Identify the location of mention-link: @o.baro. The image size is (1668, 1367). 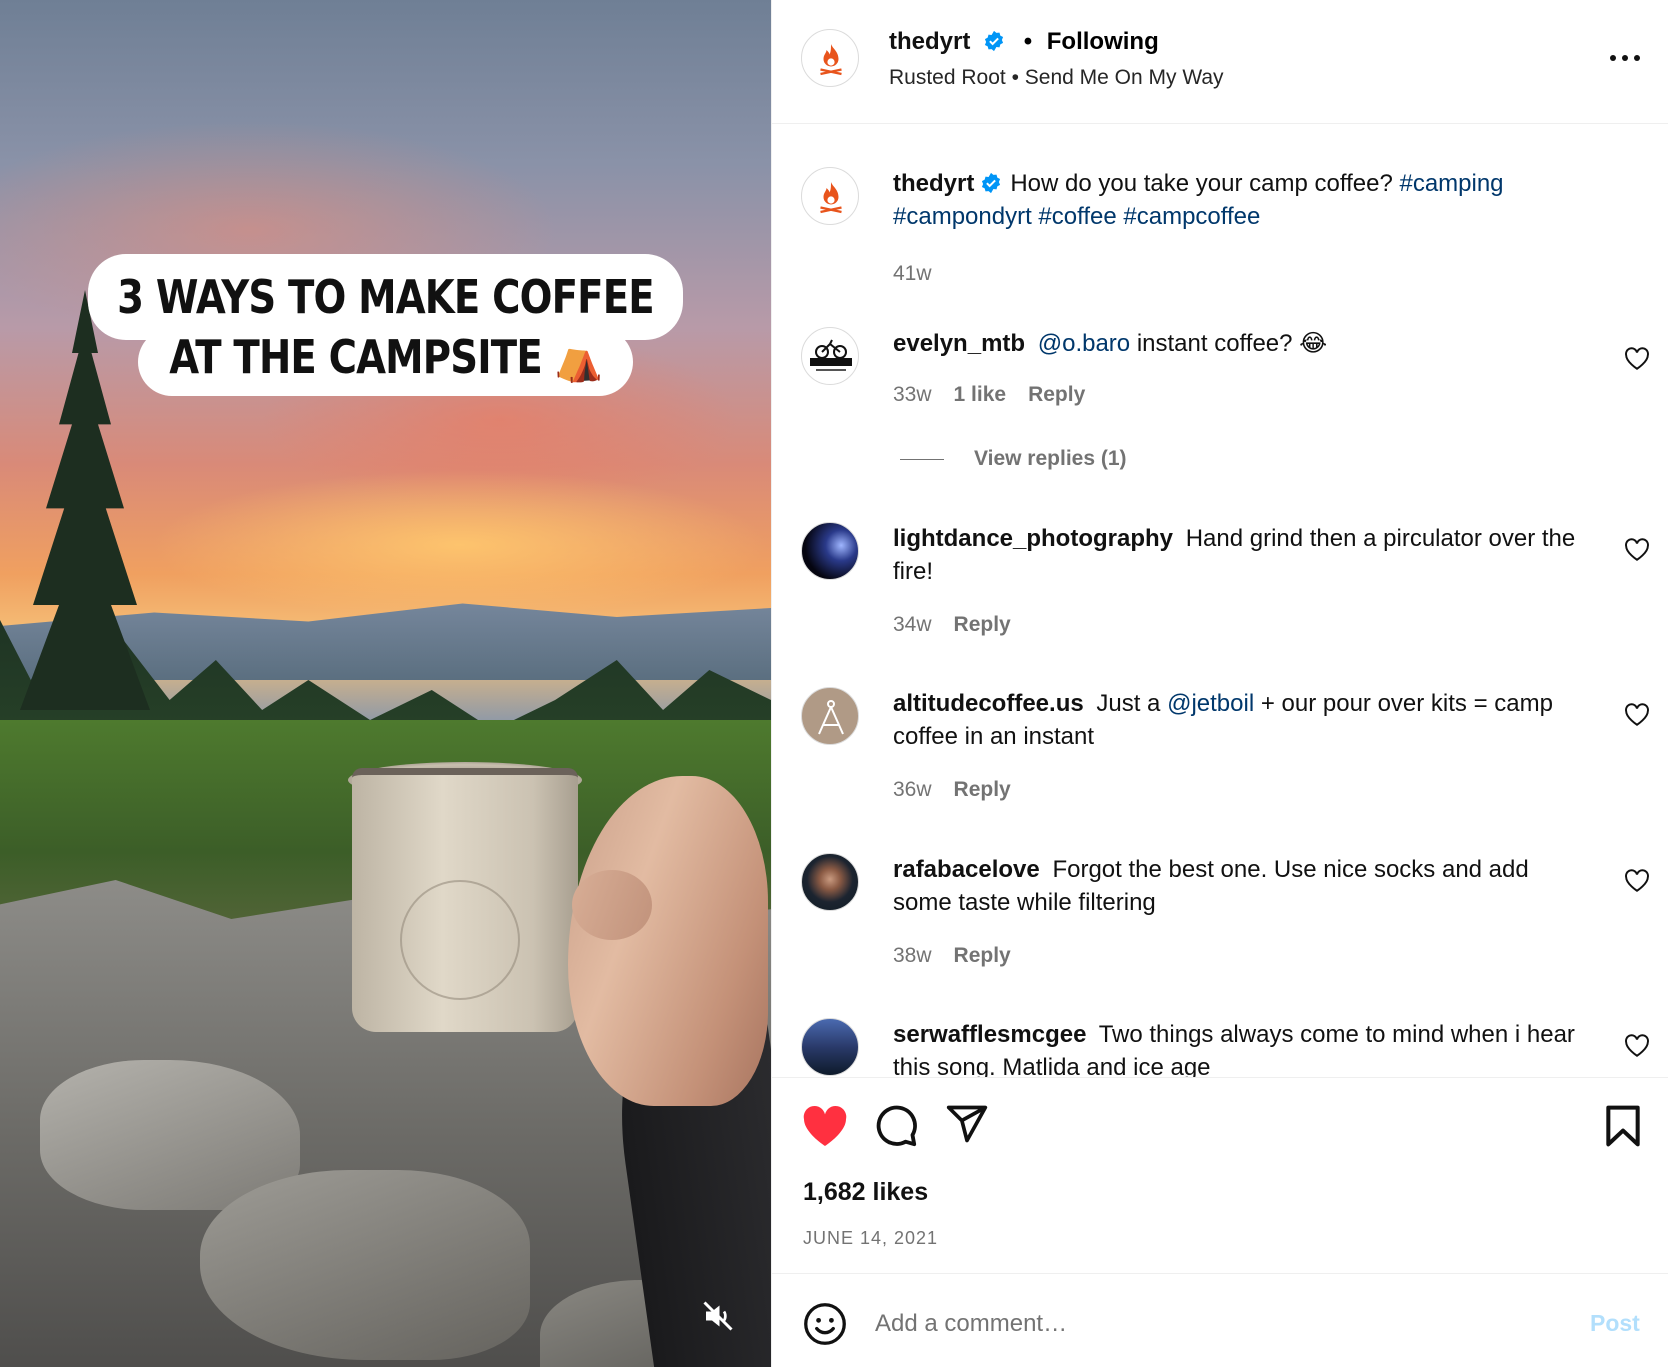
(1084, 343).